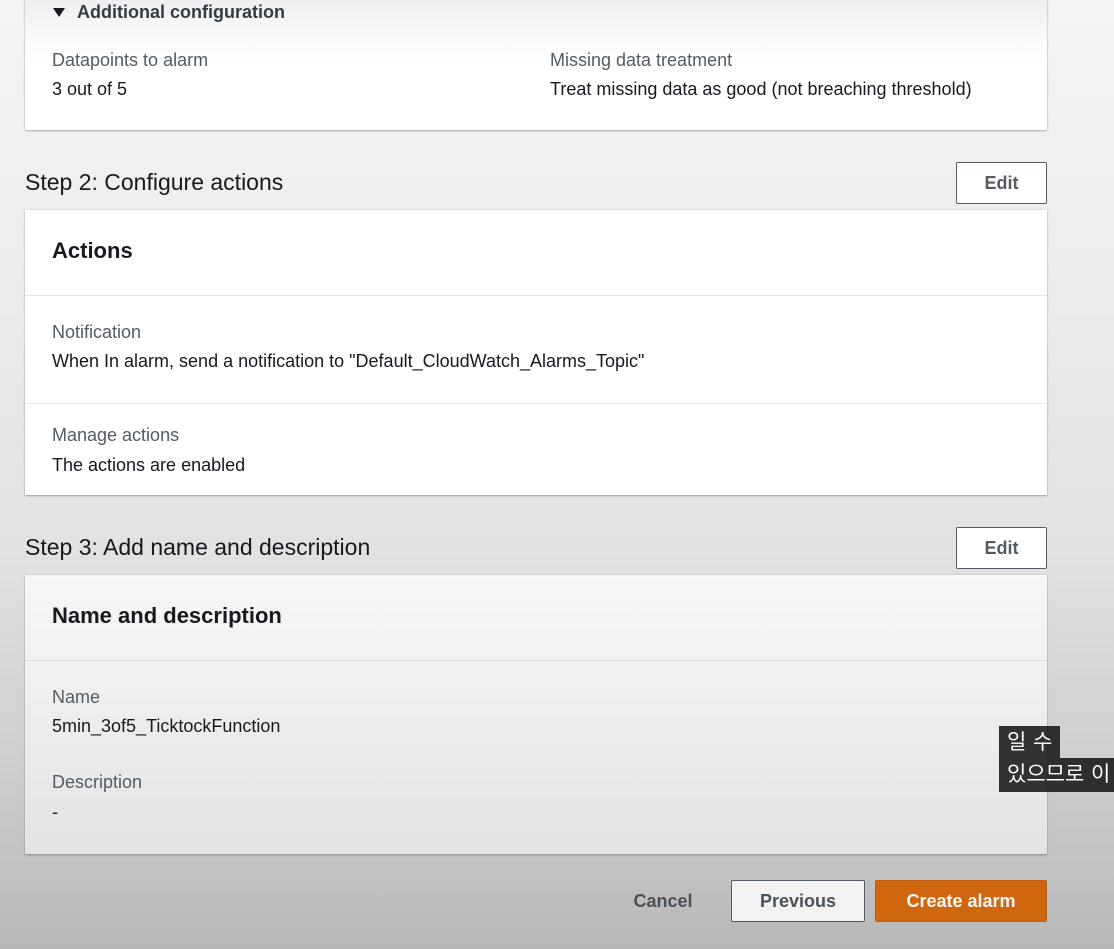  Describe the element at coordinates (130, 60) in the screenshot. I see `datapoints-to-alarm-label: Datapoints to alarm` at that location.